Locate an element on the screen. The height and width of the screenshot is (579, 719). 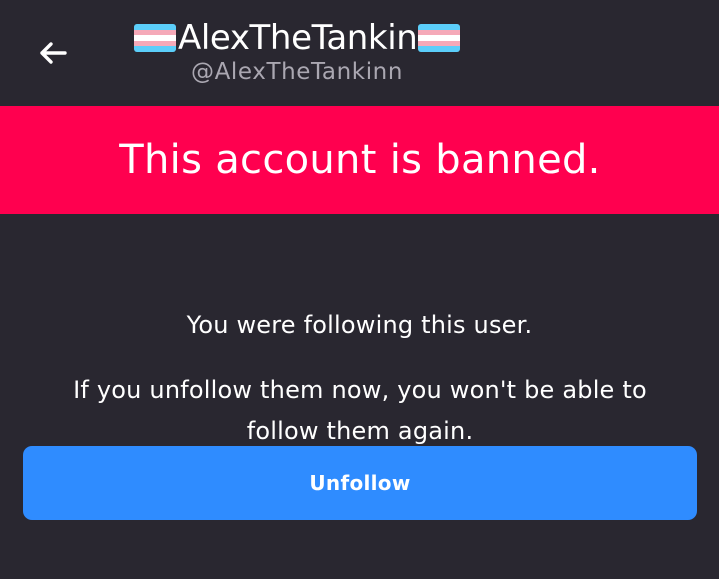
profile-name-row: AlexTheTankin is located at coordinates (297, 38).